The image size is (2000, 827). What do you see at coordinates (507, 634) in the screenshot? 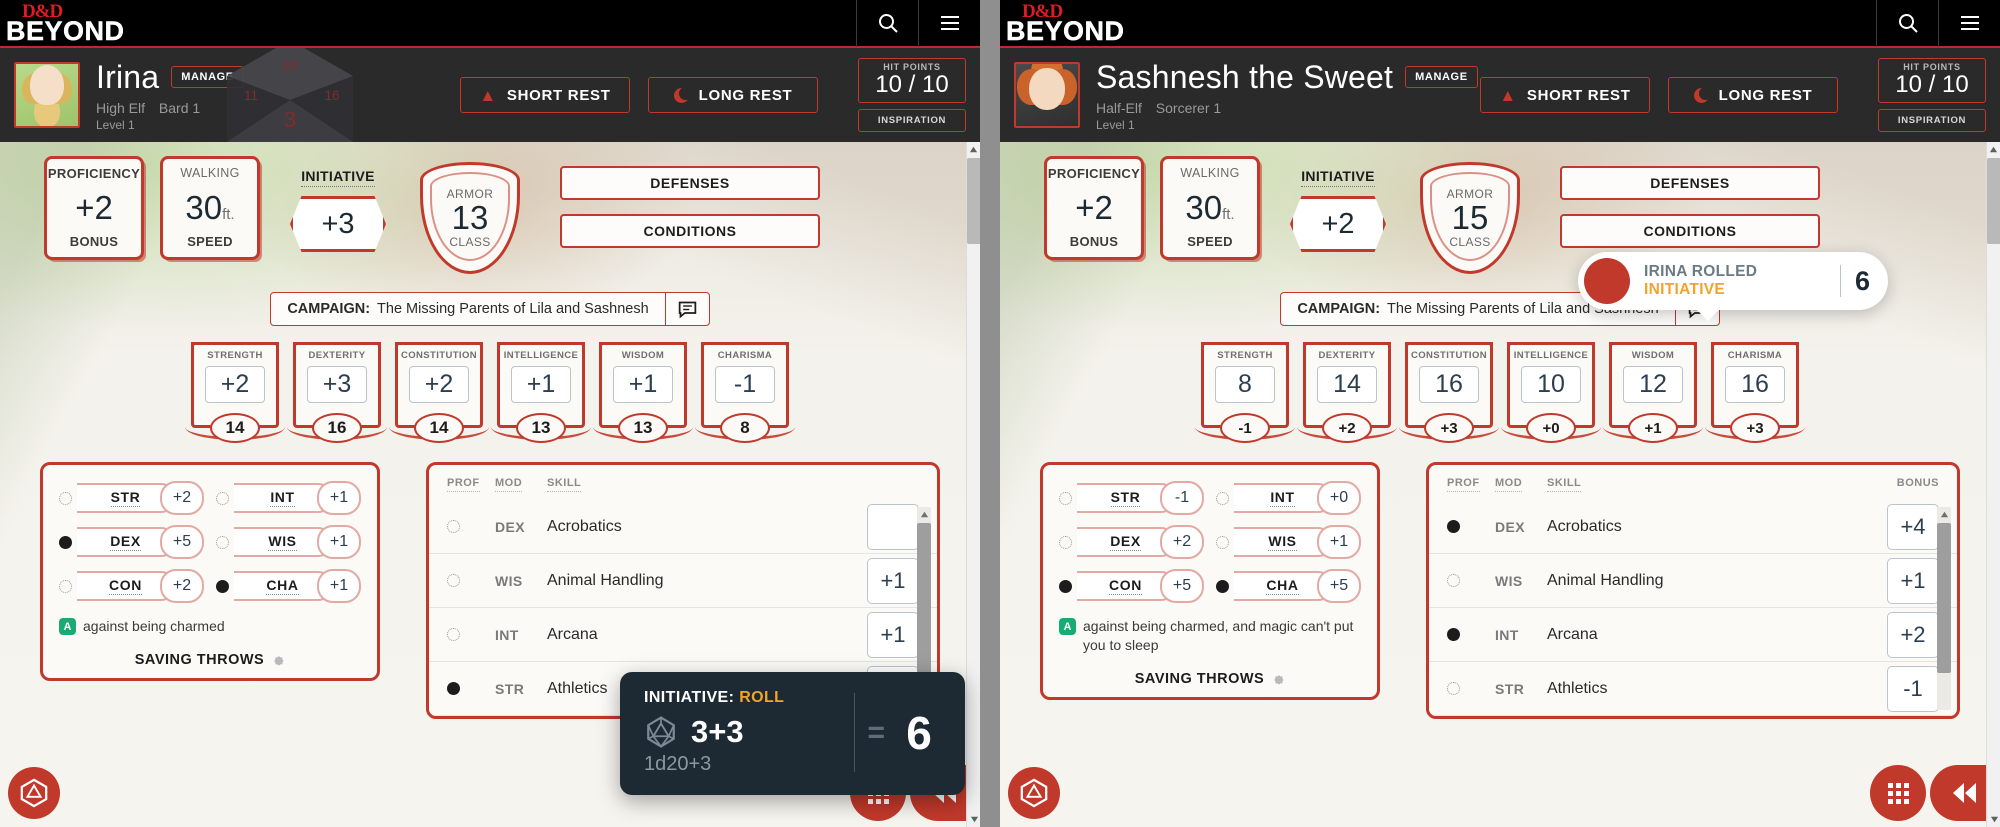
I see `skill-mod: INT` at bounding box center [507, 634].